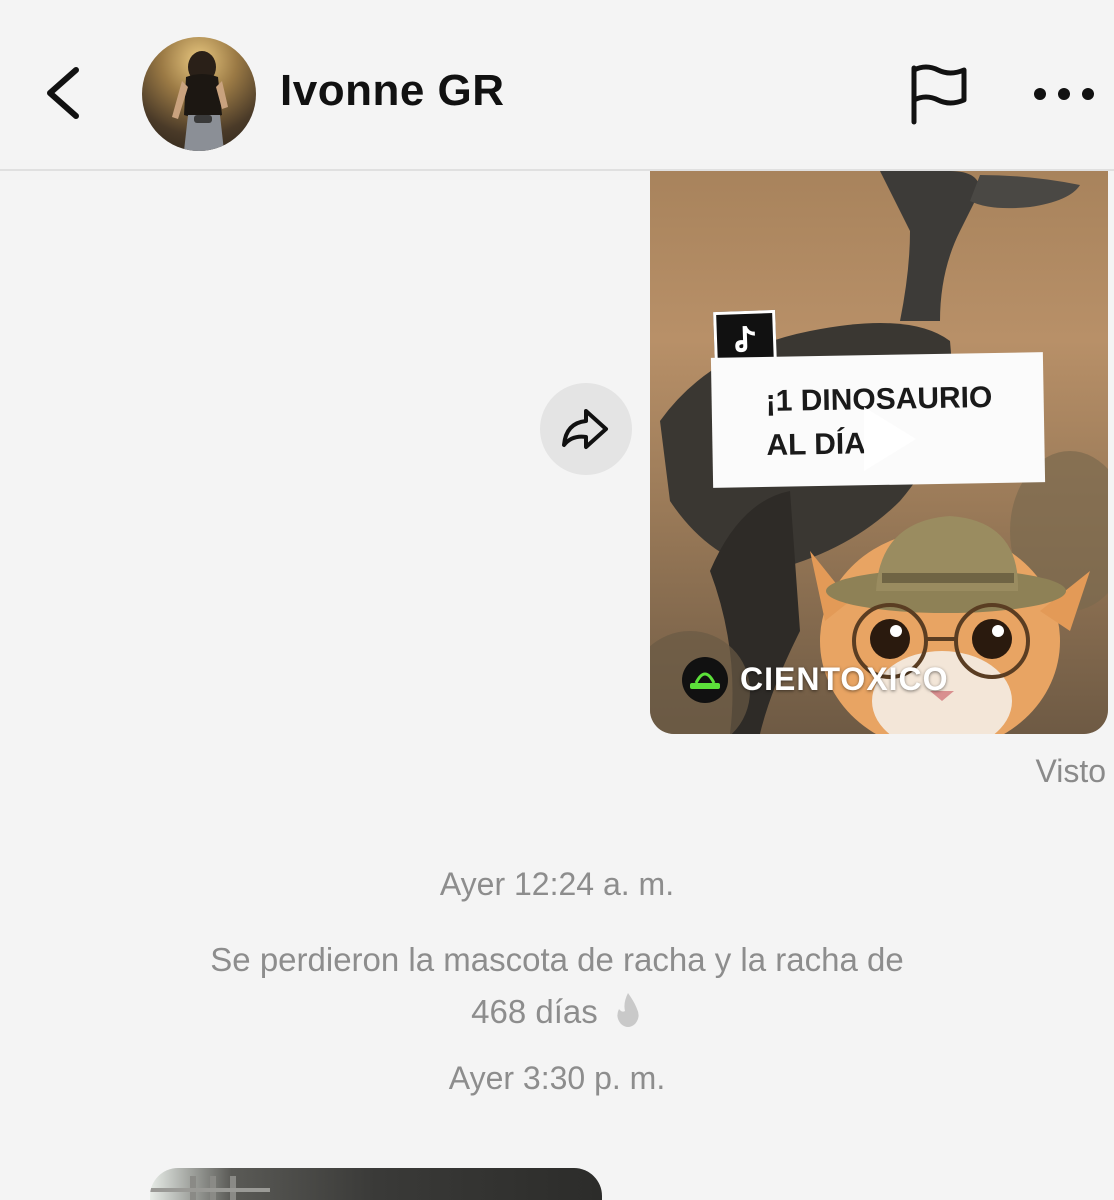  Describe the element at coordinates (705, 680) in the screenshot. I see `cientoxico-logo` at that location.